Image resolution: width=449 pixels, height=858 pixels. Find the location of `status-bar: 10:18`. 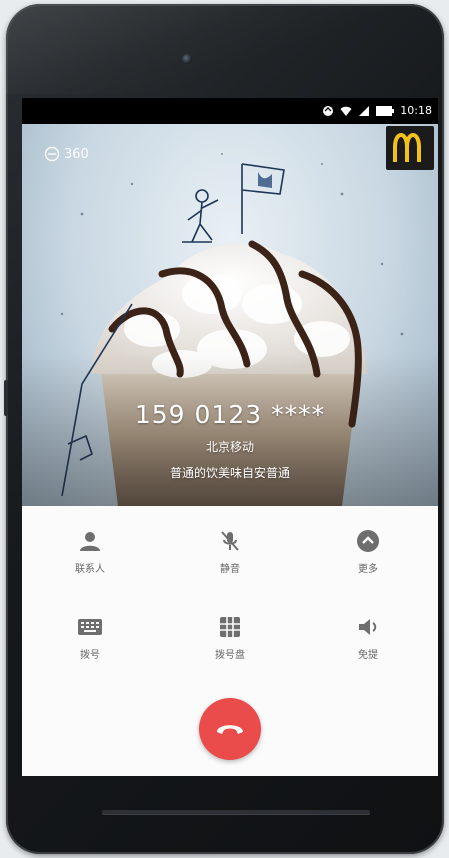

status-bar: 10:18 is located at coordinates (230, 111).